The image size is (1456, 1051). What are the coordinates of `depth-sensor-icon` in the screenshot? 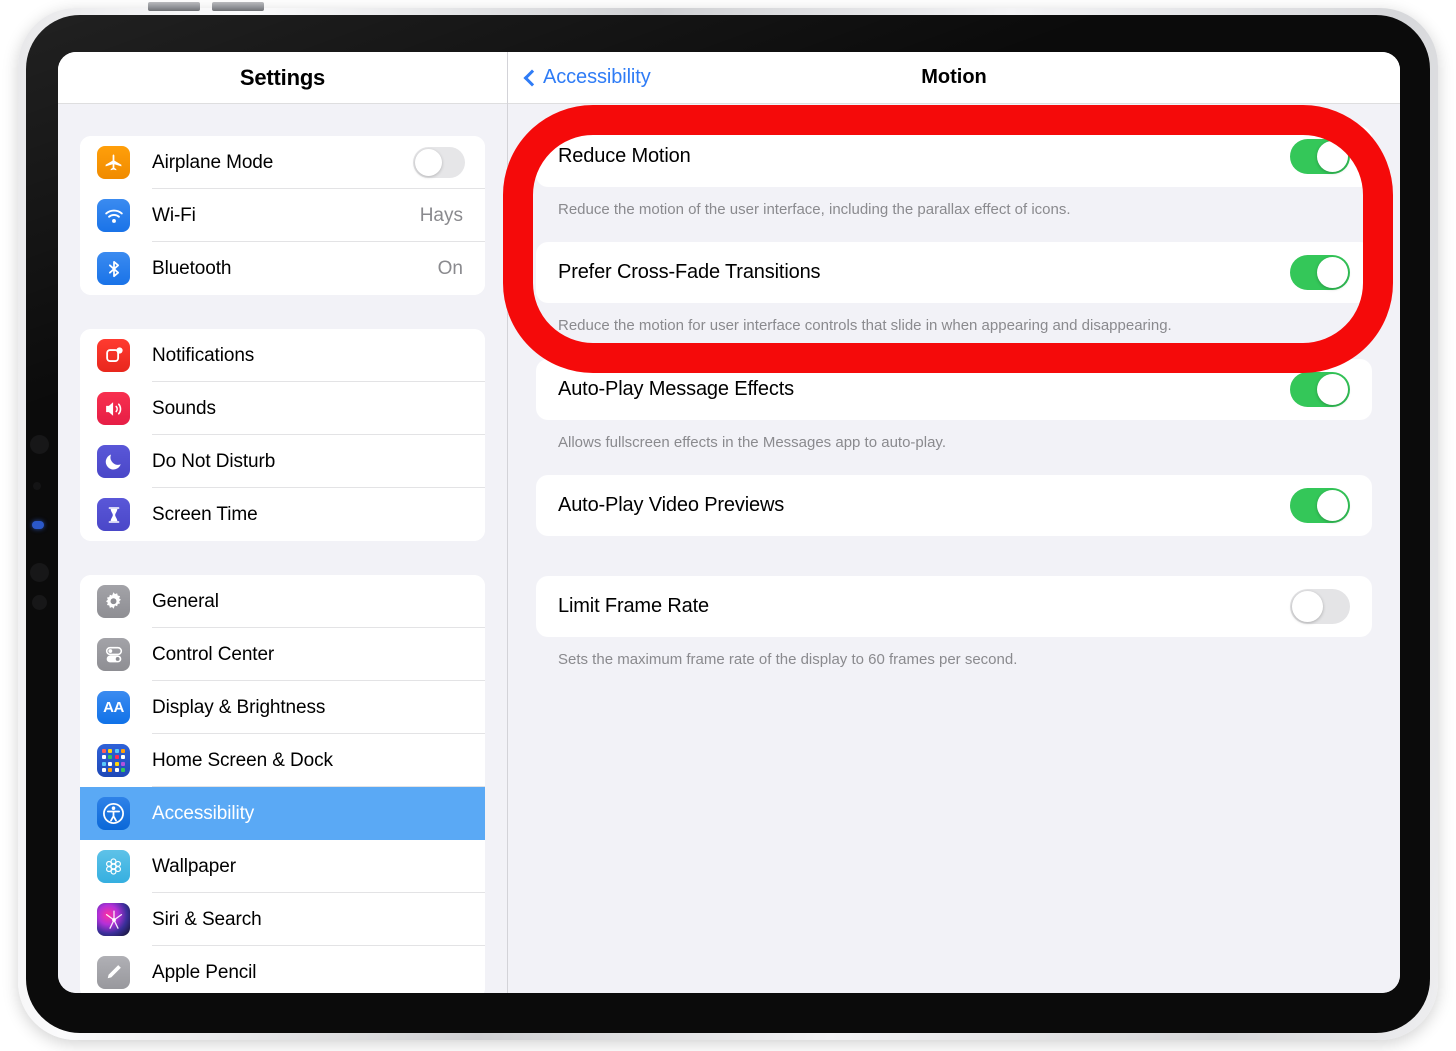 It's located at (39, 572).